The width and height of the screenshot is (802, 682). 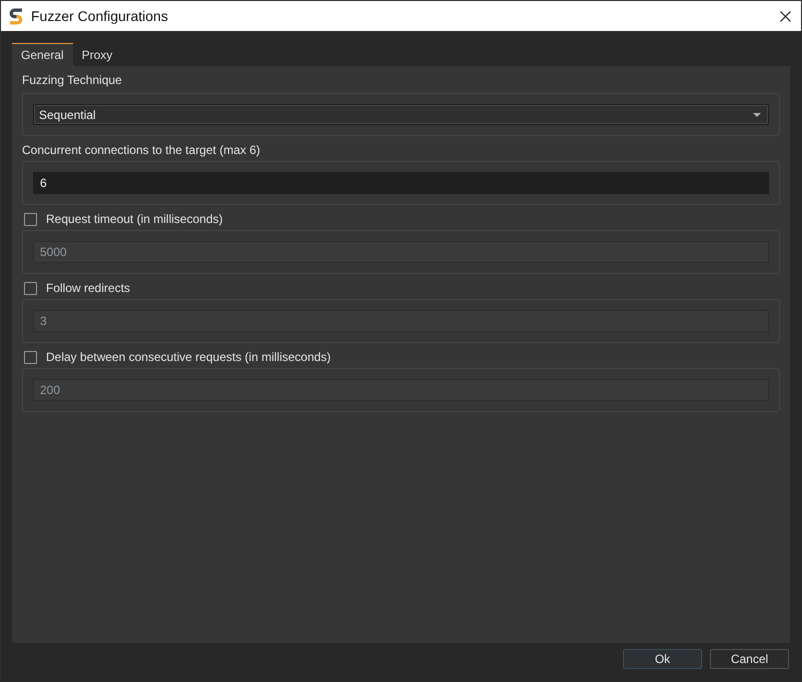 I want to click on technique-dropdown: Sequential, so click(x=401, y=114).